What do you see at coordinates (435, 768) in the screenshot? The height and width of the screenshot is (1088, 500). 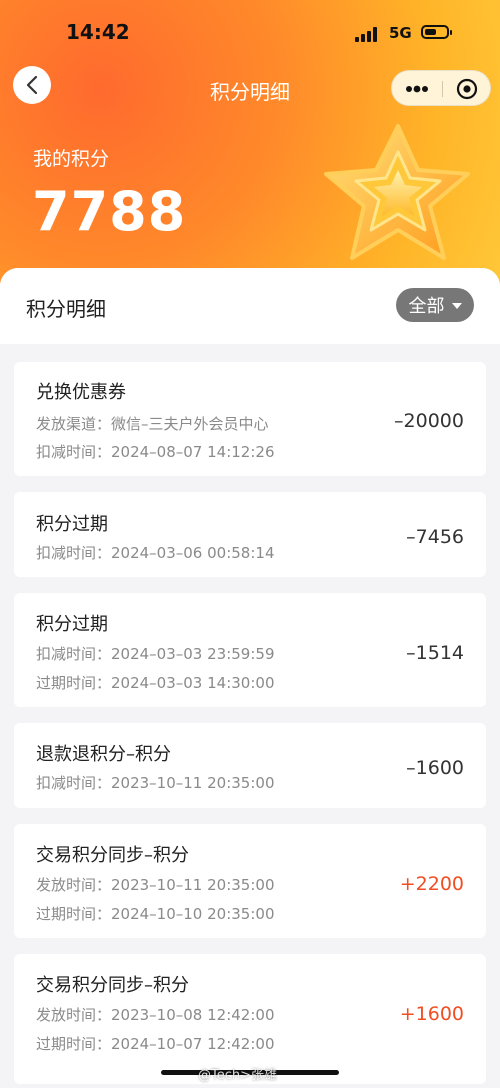 I see `record-amount: –1600` at bounding box center [435, 768].